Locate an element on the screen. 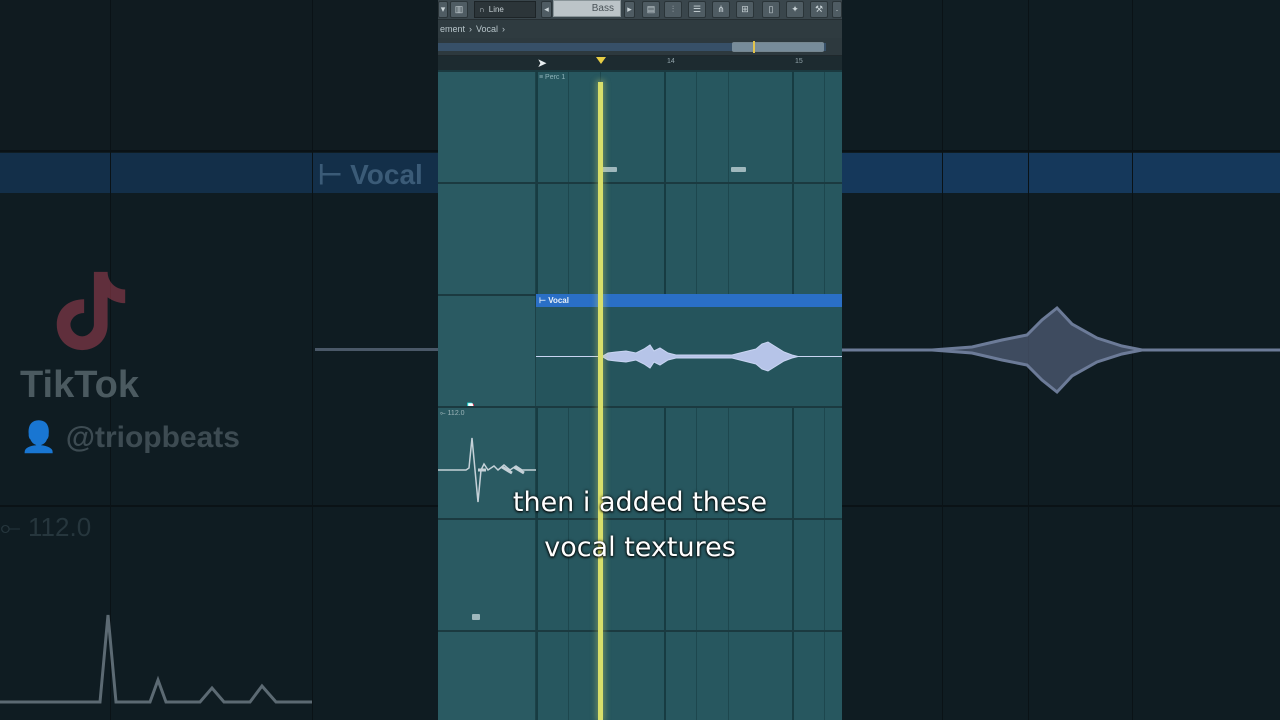 This screenshot has height=720, width=1280. caption-line-2: vocal textures is located at coordinates (640, 547).